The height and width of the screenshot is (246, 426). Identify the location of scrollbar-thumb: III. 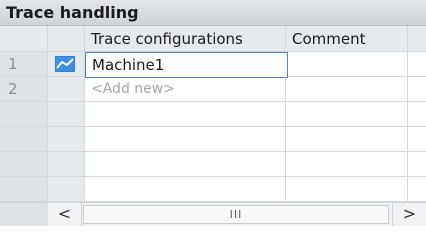
(236, 214).